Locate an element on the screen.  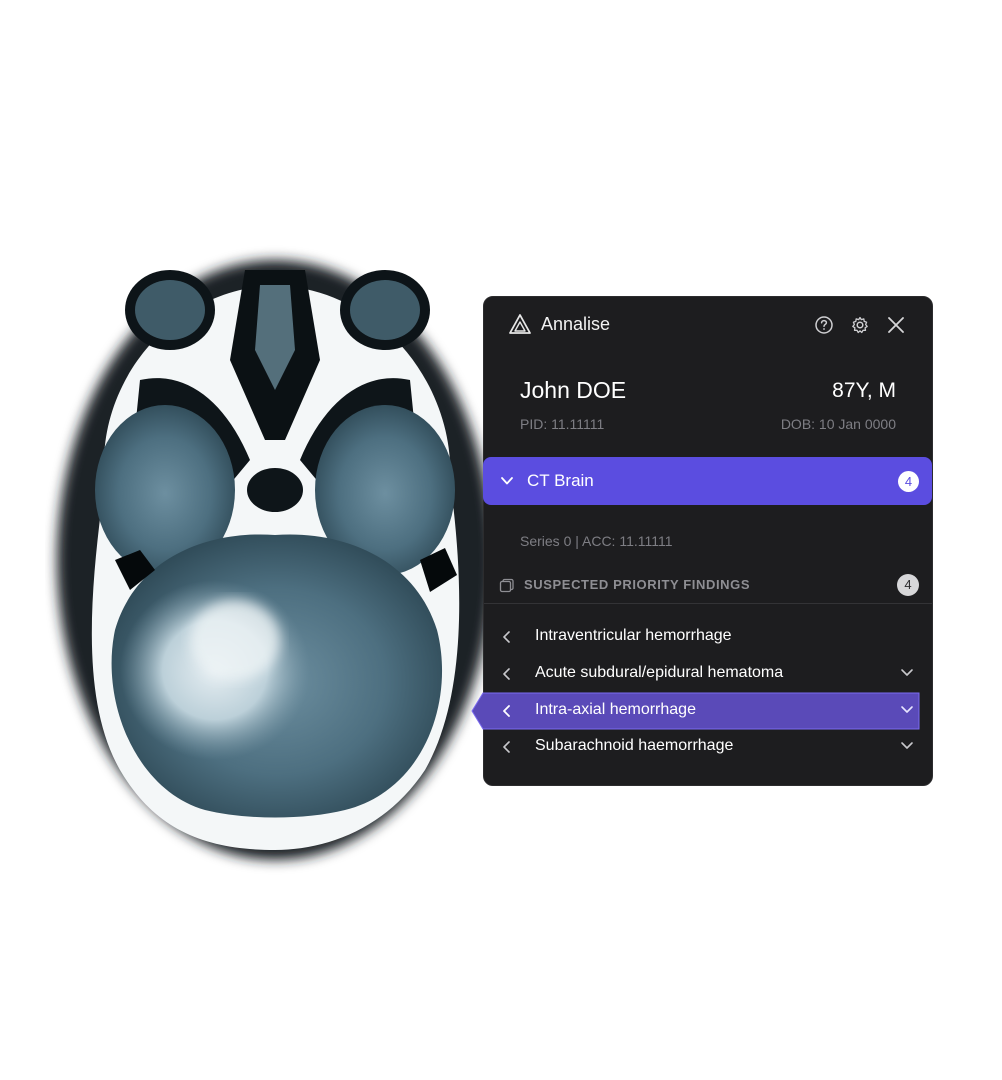
findings-count-badge: 4 is located at coordinates (908, 585).